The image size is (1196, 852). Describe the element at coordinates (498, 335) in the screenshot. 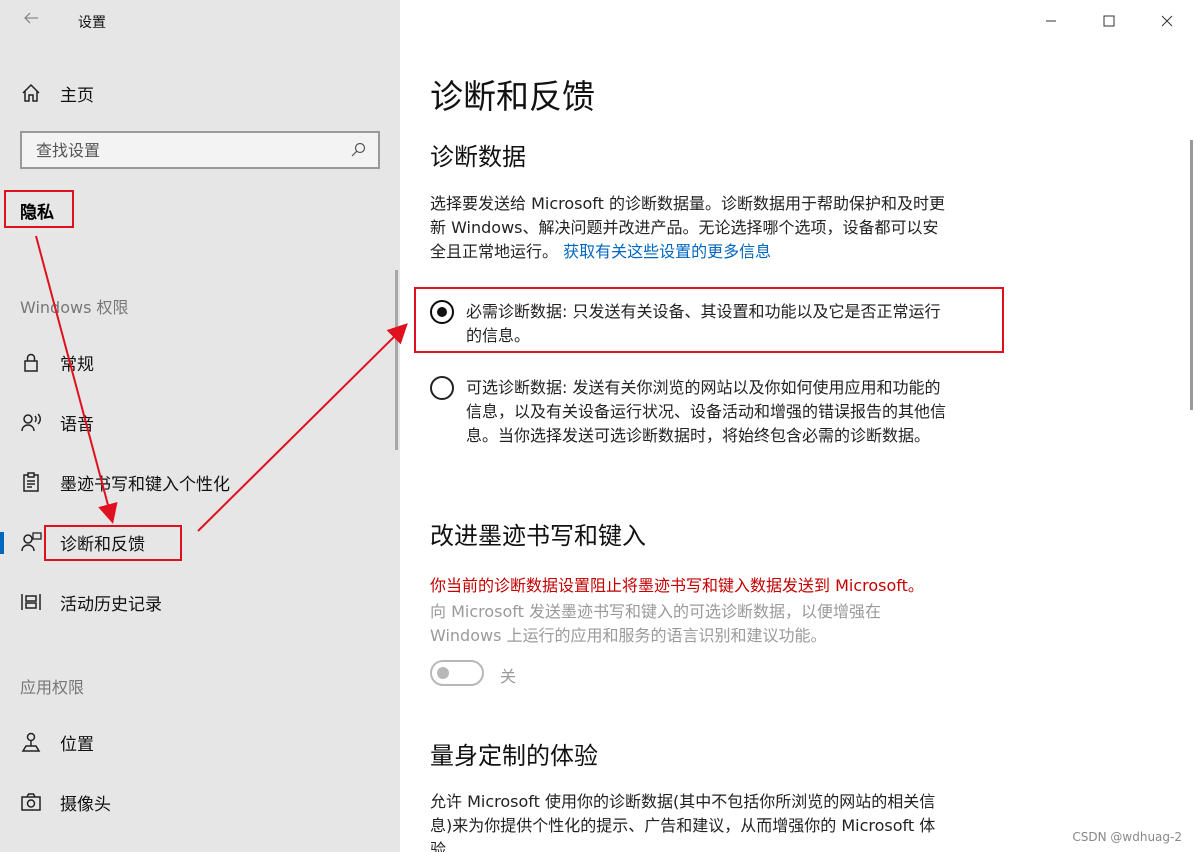

I see `radio-label-line: 的信息。` at that location.